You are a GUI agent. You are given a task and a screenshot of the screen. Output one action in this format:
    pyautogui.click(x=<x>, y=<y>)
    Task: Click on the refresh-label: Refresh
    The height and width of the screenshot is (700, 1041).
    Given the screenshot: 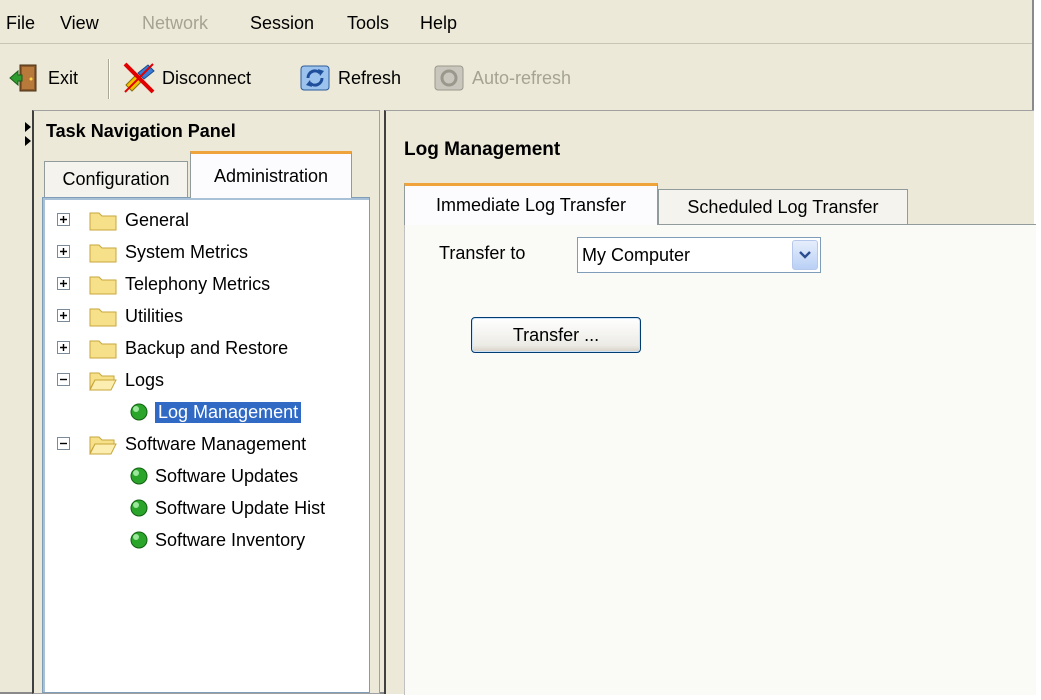 What is the action you would take?
    pyautogui.click(x=370, y=77)
    